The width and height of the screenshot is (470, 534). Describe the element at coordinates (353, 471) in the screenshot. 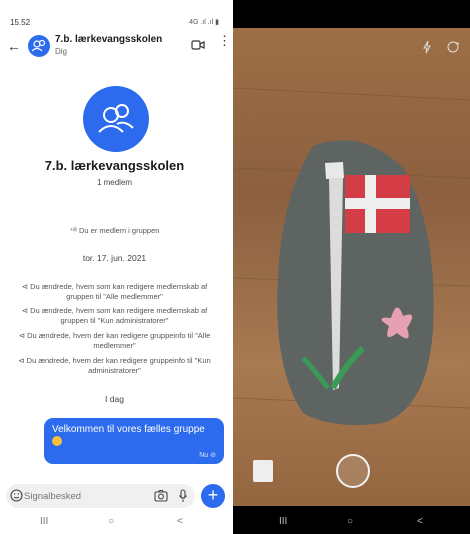

I see `shutter-button` at that location.